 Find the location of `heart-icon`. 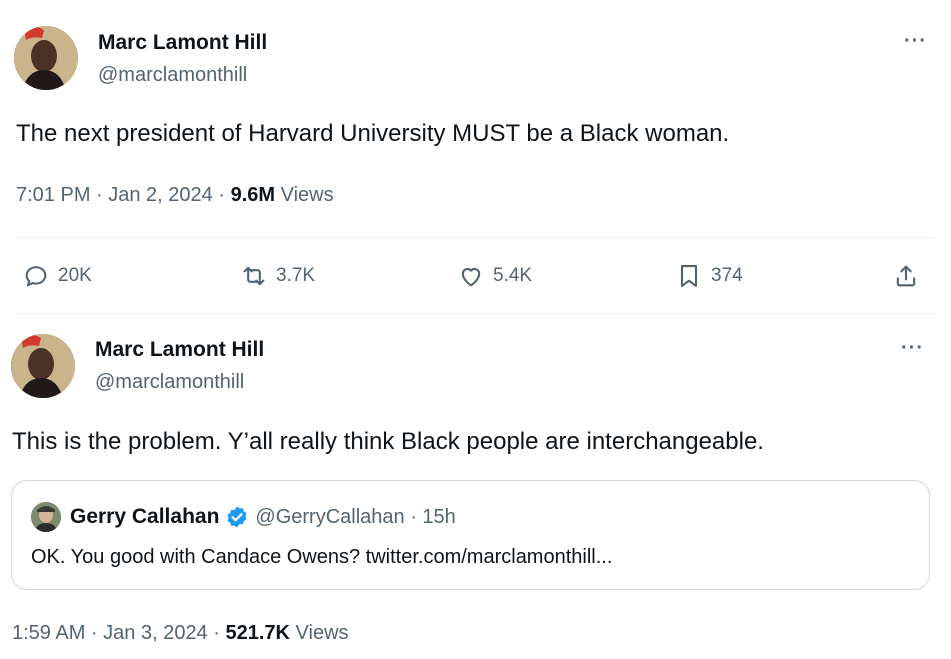

heart-icon is located at coordinates (471, 277).